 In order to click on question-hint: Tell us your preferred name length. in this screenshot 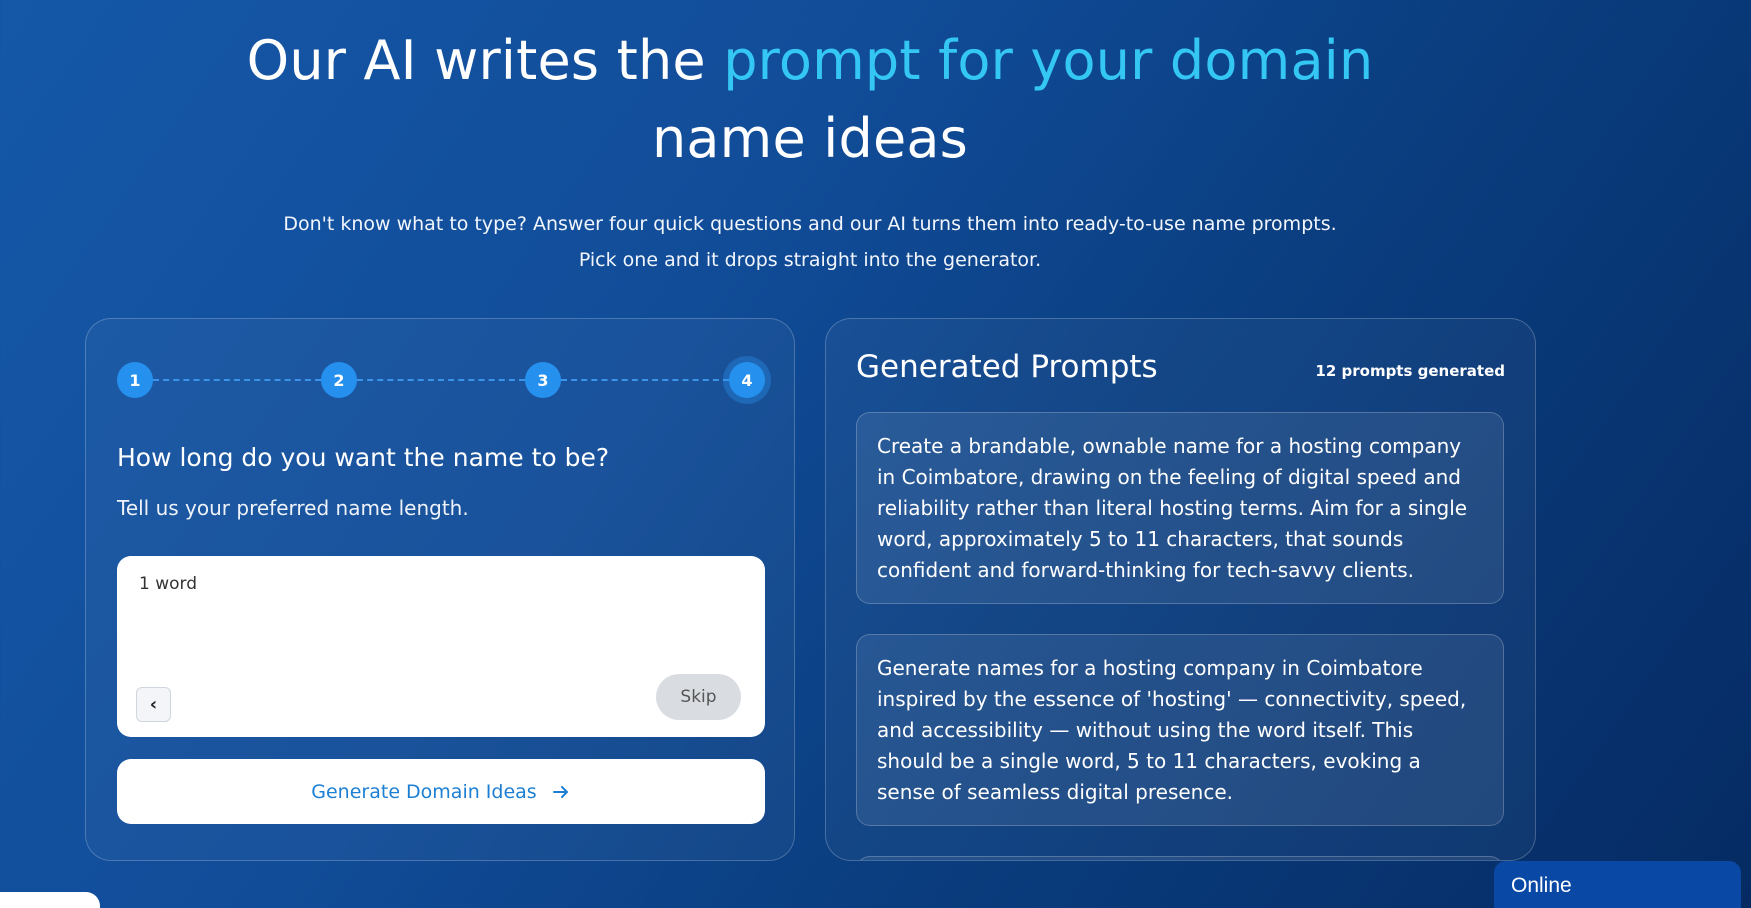, I will do `click(293, 508)`.